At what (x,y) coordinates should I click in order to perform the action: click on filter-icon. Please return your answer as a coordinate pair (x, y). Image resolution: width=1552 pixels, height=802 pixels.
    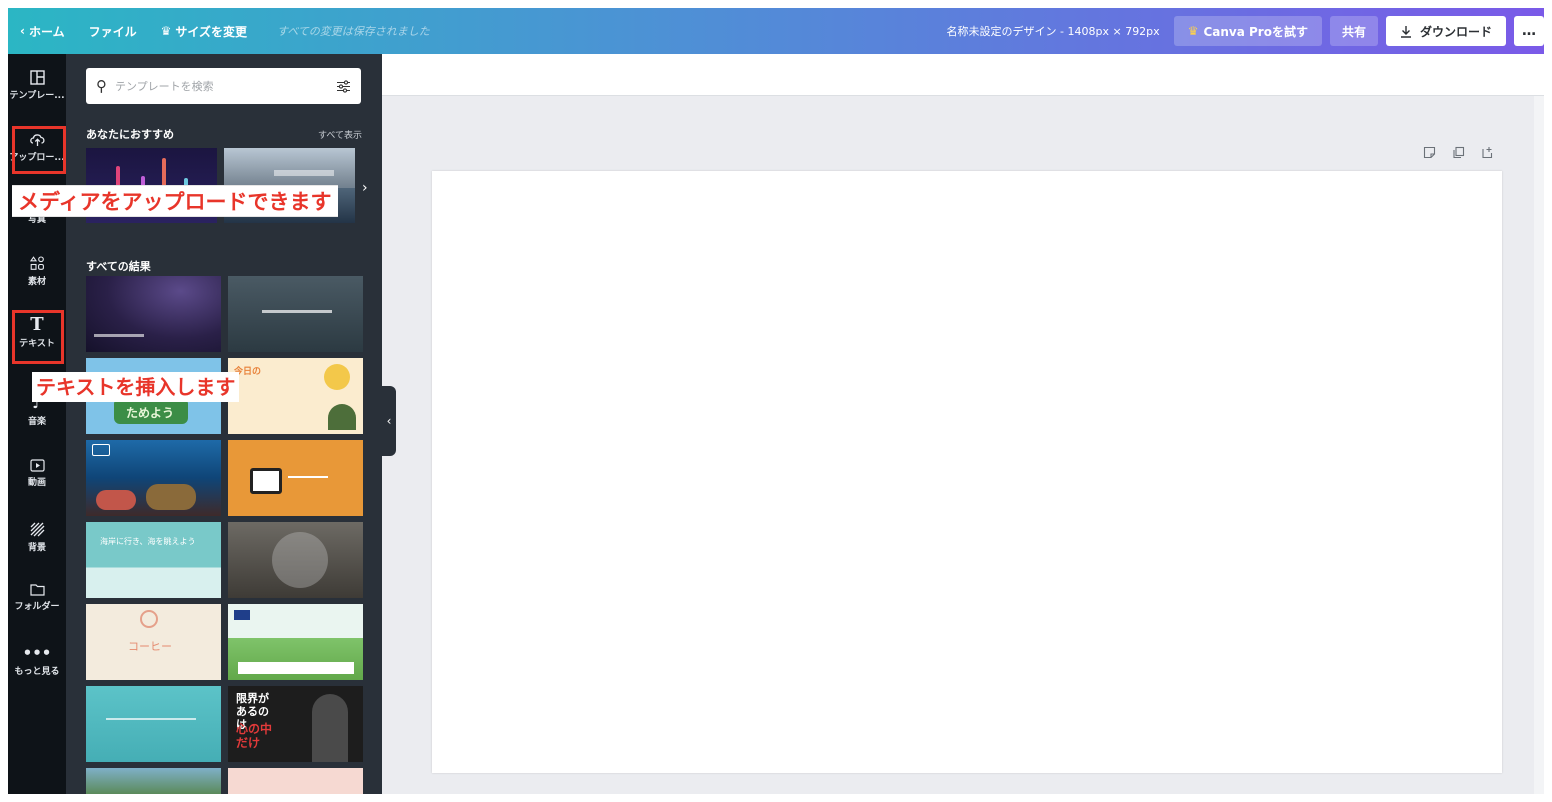
    Looking at the image, I should click on (343, 86).